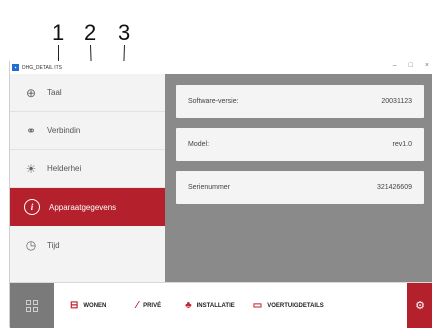  What do you see at coordinates (152, 305) in the screenshot?
I see `tab-label: PRIVÉ` at bounding box center [152, 305].